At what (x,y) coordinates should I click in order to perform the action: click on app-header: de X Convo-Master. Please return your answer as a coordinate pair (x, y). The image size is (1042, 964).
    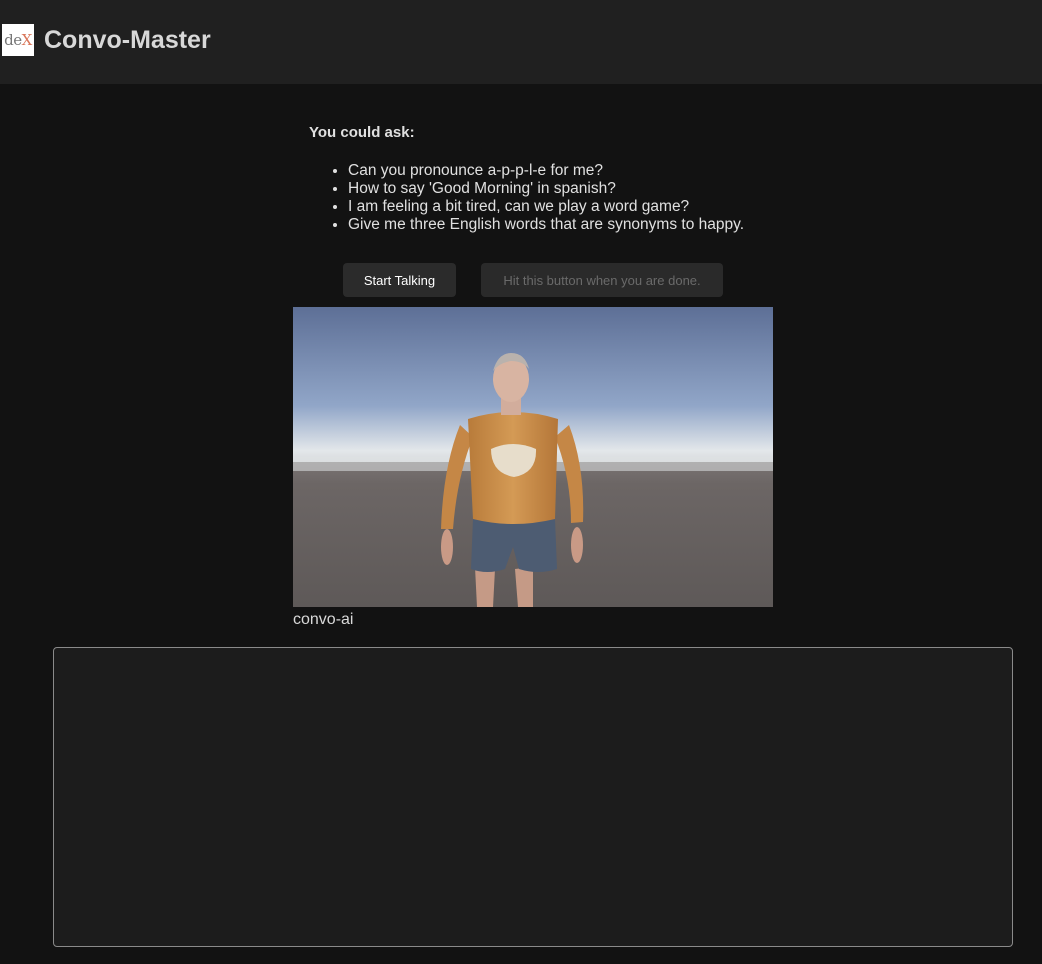
    Looking at the image, I should click on (521, 42).